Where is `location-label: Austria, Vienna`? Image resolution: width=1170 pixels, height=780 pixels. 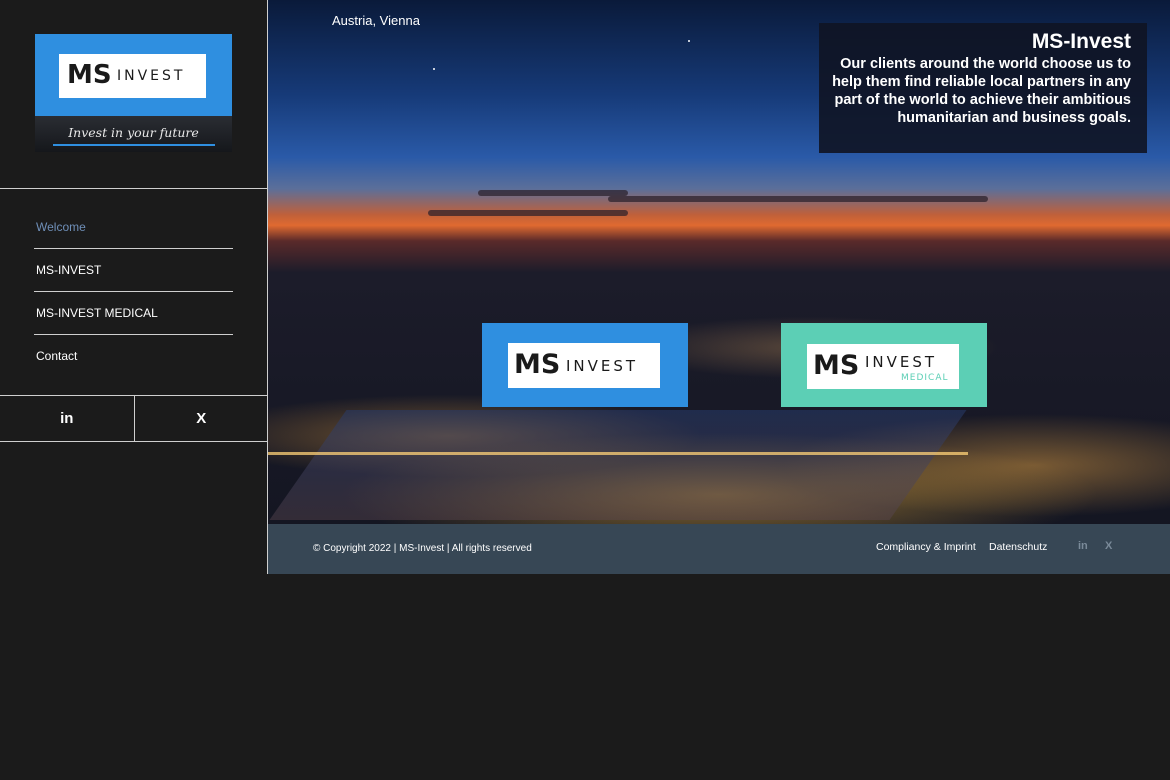 location-label: Austria, Vienna is located at coordinates (376, 20).